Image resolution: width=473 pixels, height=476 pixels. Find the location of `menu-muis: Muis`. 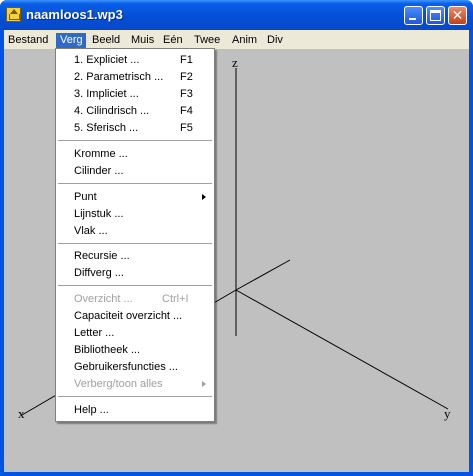

menu-muis: Muis is located at coordinates (144, 40).